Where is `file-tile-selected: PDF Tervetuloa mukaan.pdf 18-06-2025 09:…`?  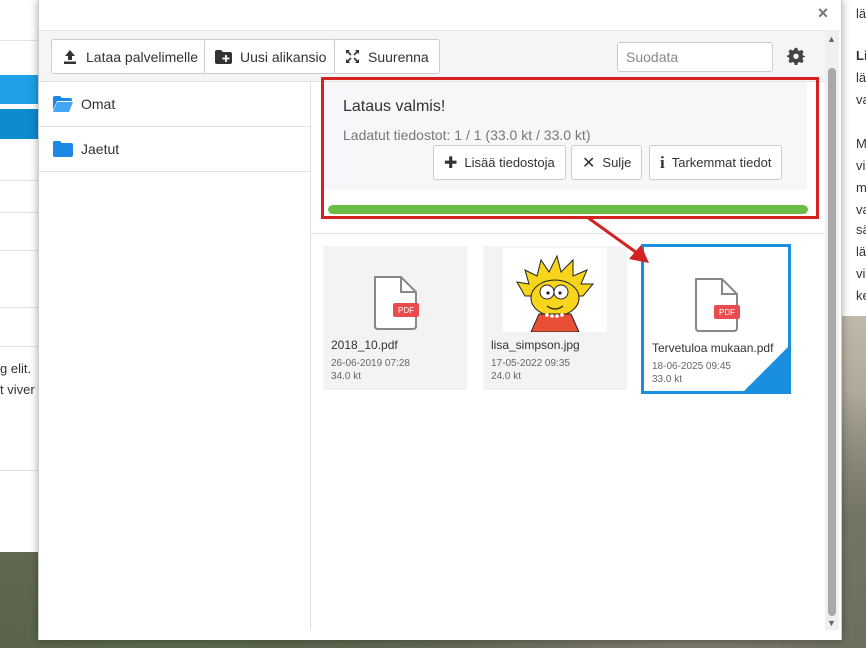 file-tile-selected: PDF Tervetuloa mukaan.pdf 18-06-2025 09:… is located at coordinates (716, 319).